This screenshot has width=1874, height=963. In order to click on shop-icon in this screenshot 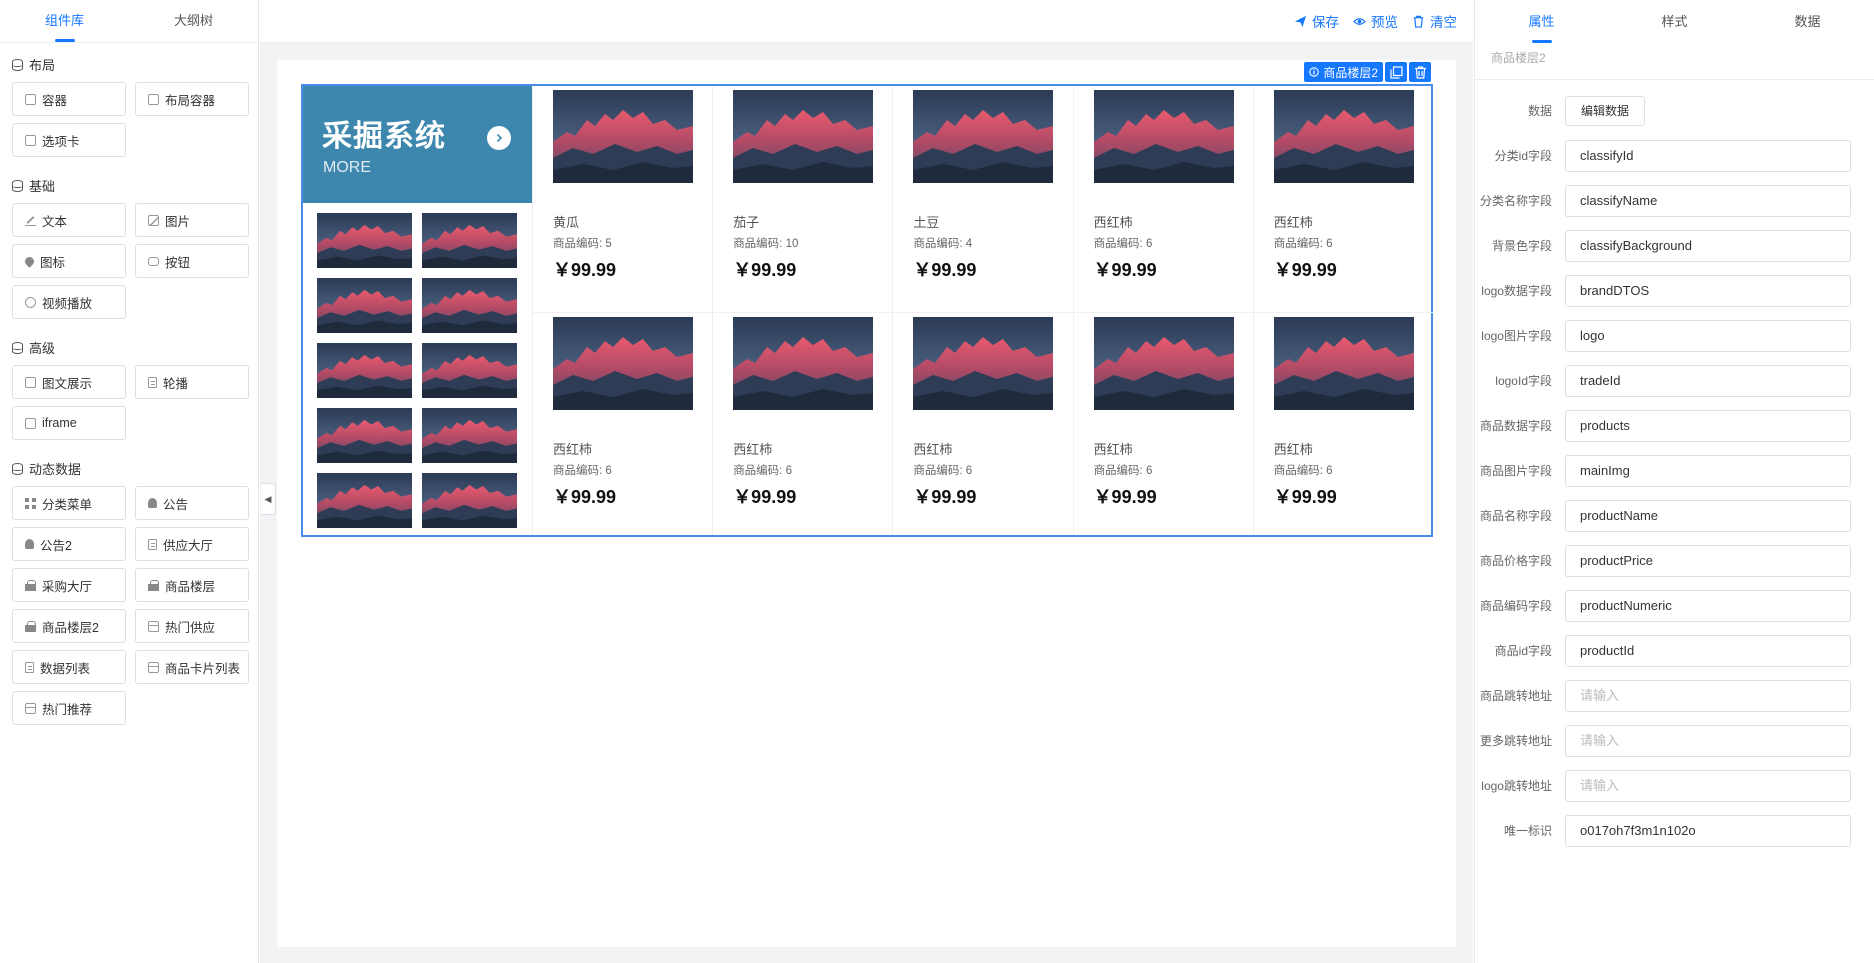, I will do `click(153, 585)`.